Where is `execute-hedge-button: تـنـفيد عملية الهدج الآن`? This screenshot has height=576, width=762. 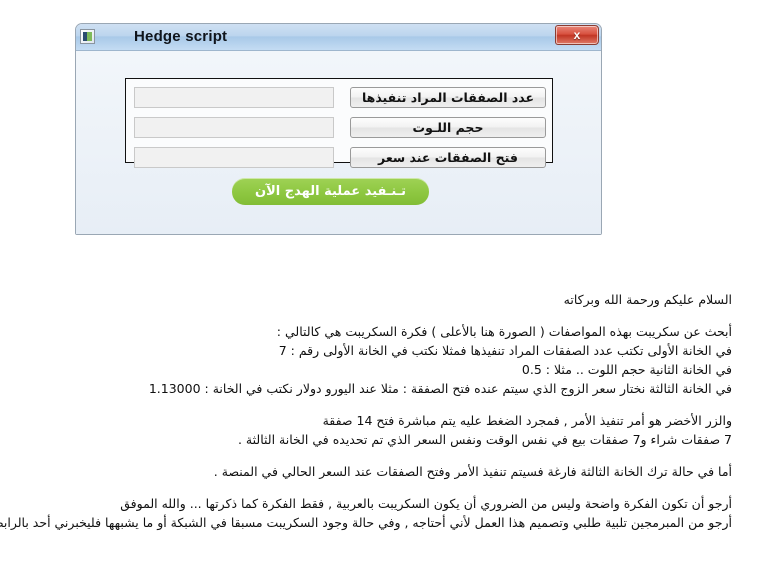
execute-hedge-button: تـنـفيد عملية الهدج الآن is located at coordinates (330, 191).